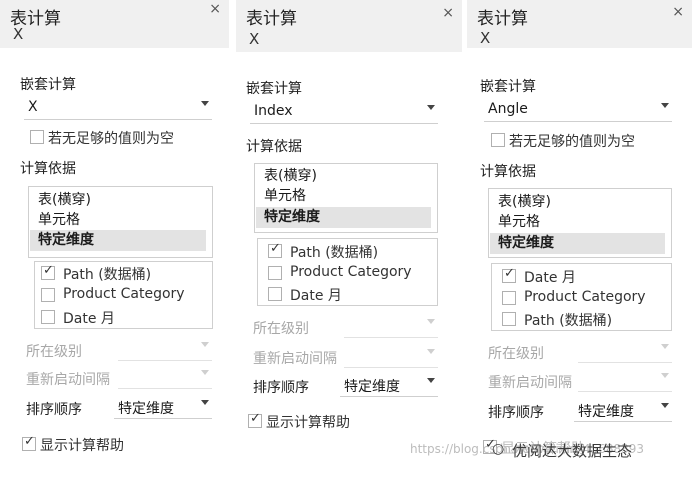  Describe the element at coordinates (572, 451) in the screenshot. I see `watermark-account: 优阅达大数据生态` at that location.